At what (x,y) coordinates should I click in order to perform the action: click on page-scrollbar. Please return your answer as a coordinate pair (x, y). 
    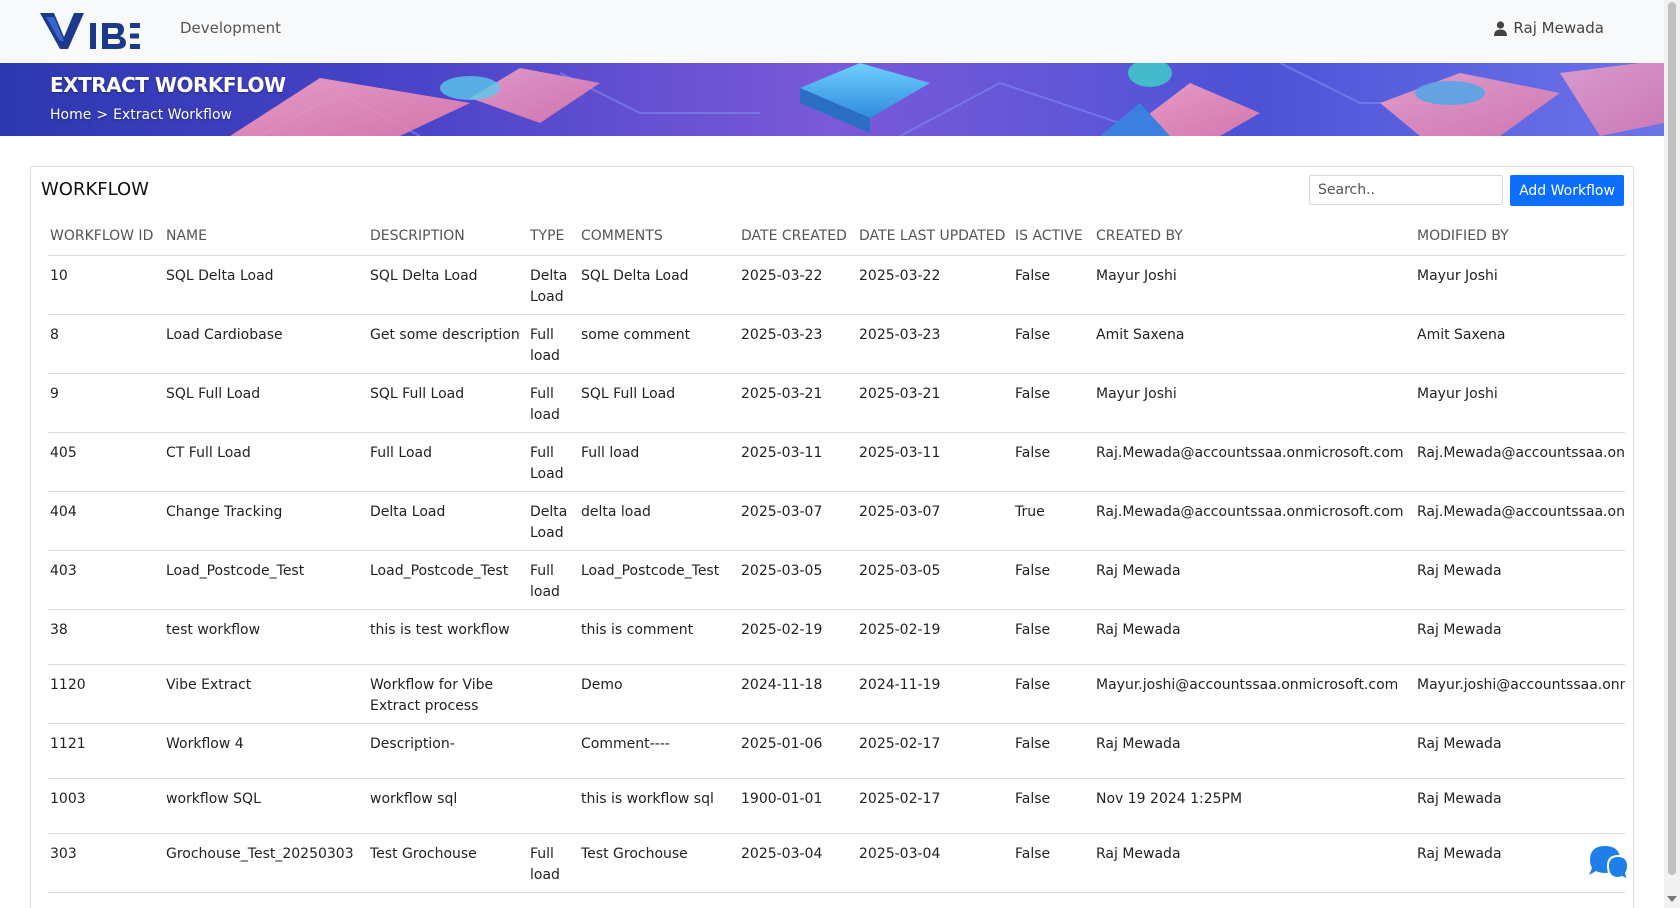
    Looking at the image, I should click on (1672, 454).